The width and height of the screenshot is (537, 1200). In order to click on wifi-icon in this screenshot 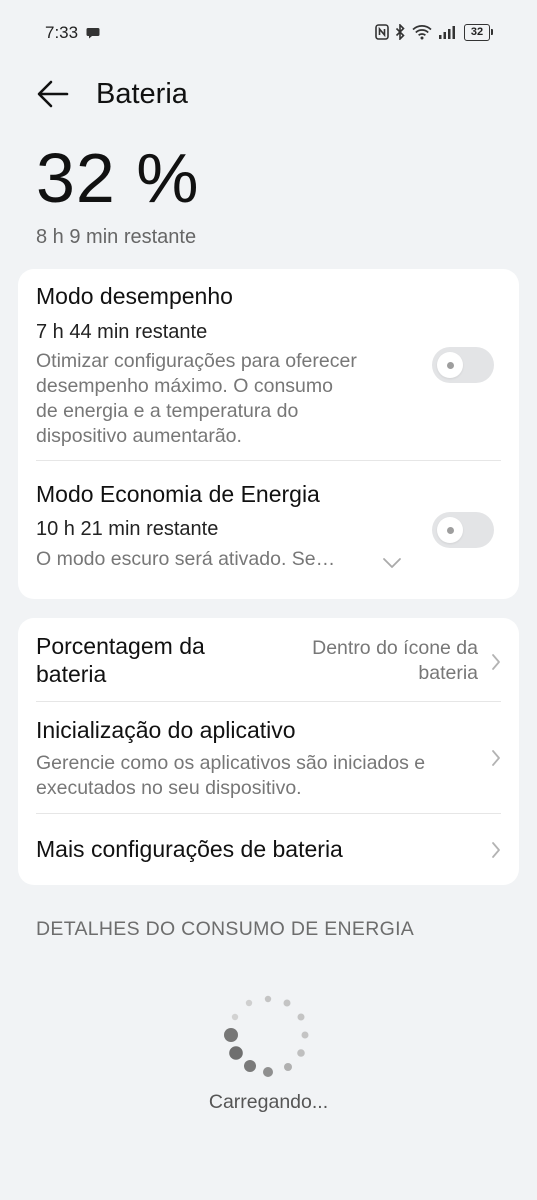, I will do `click(422, 32)`.